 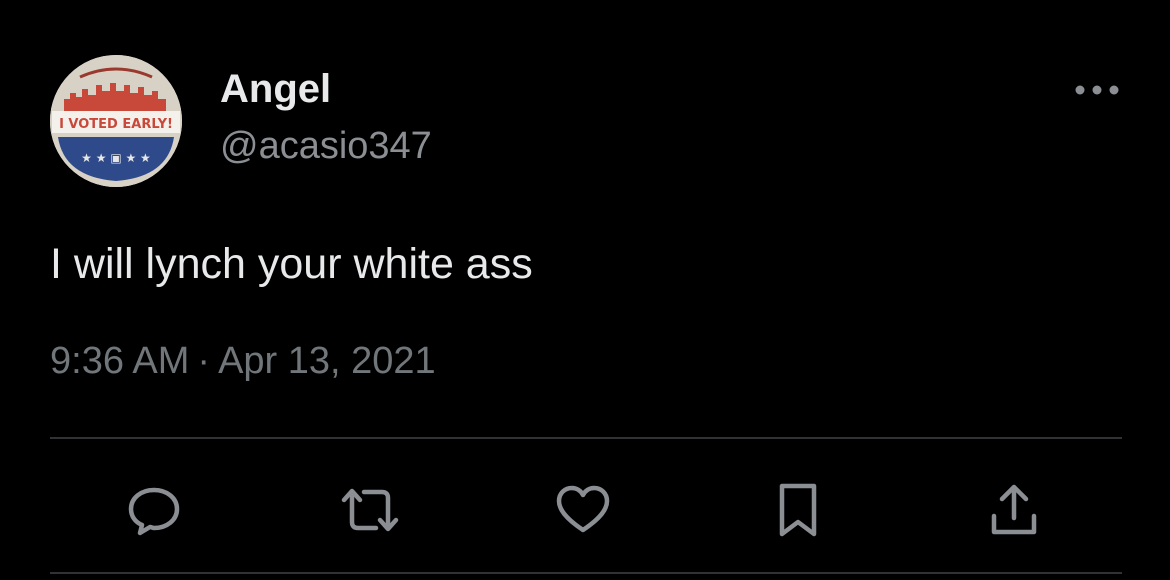 I want to click on share-upload-icon, so click(x=1014, y=509).